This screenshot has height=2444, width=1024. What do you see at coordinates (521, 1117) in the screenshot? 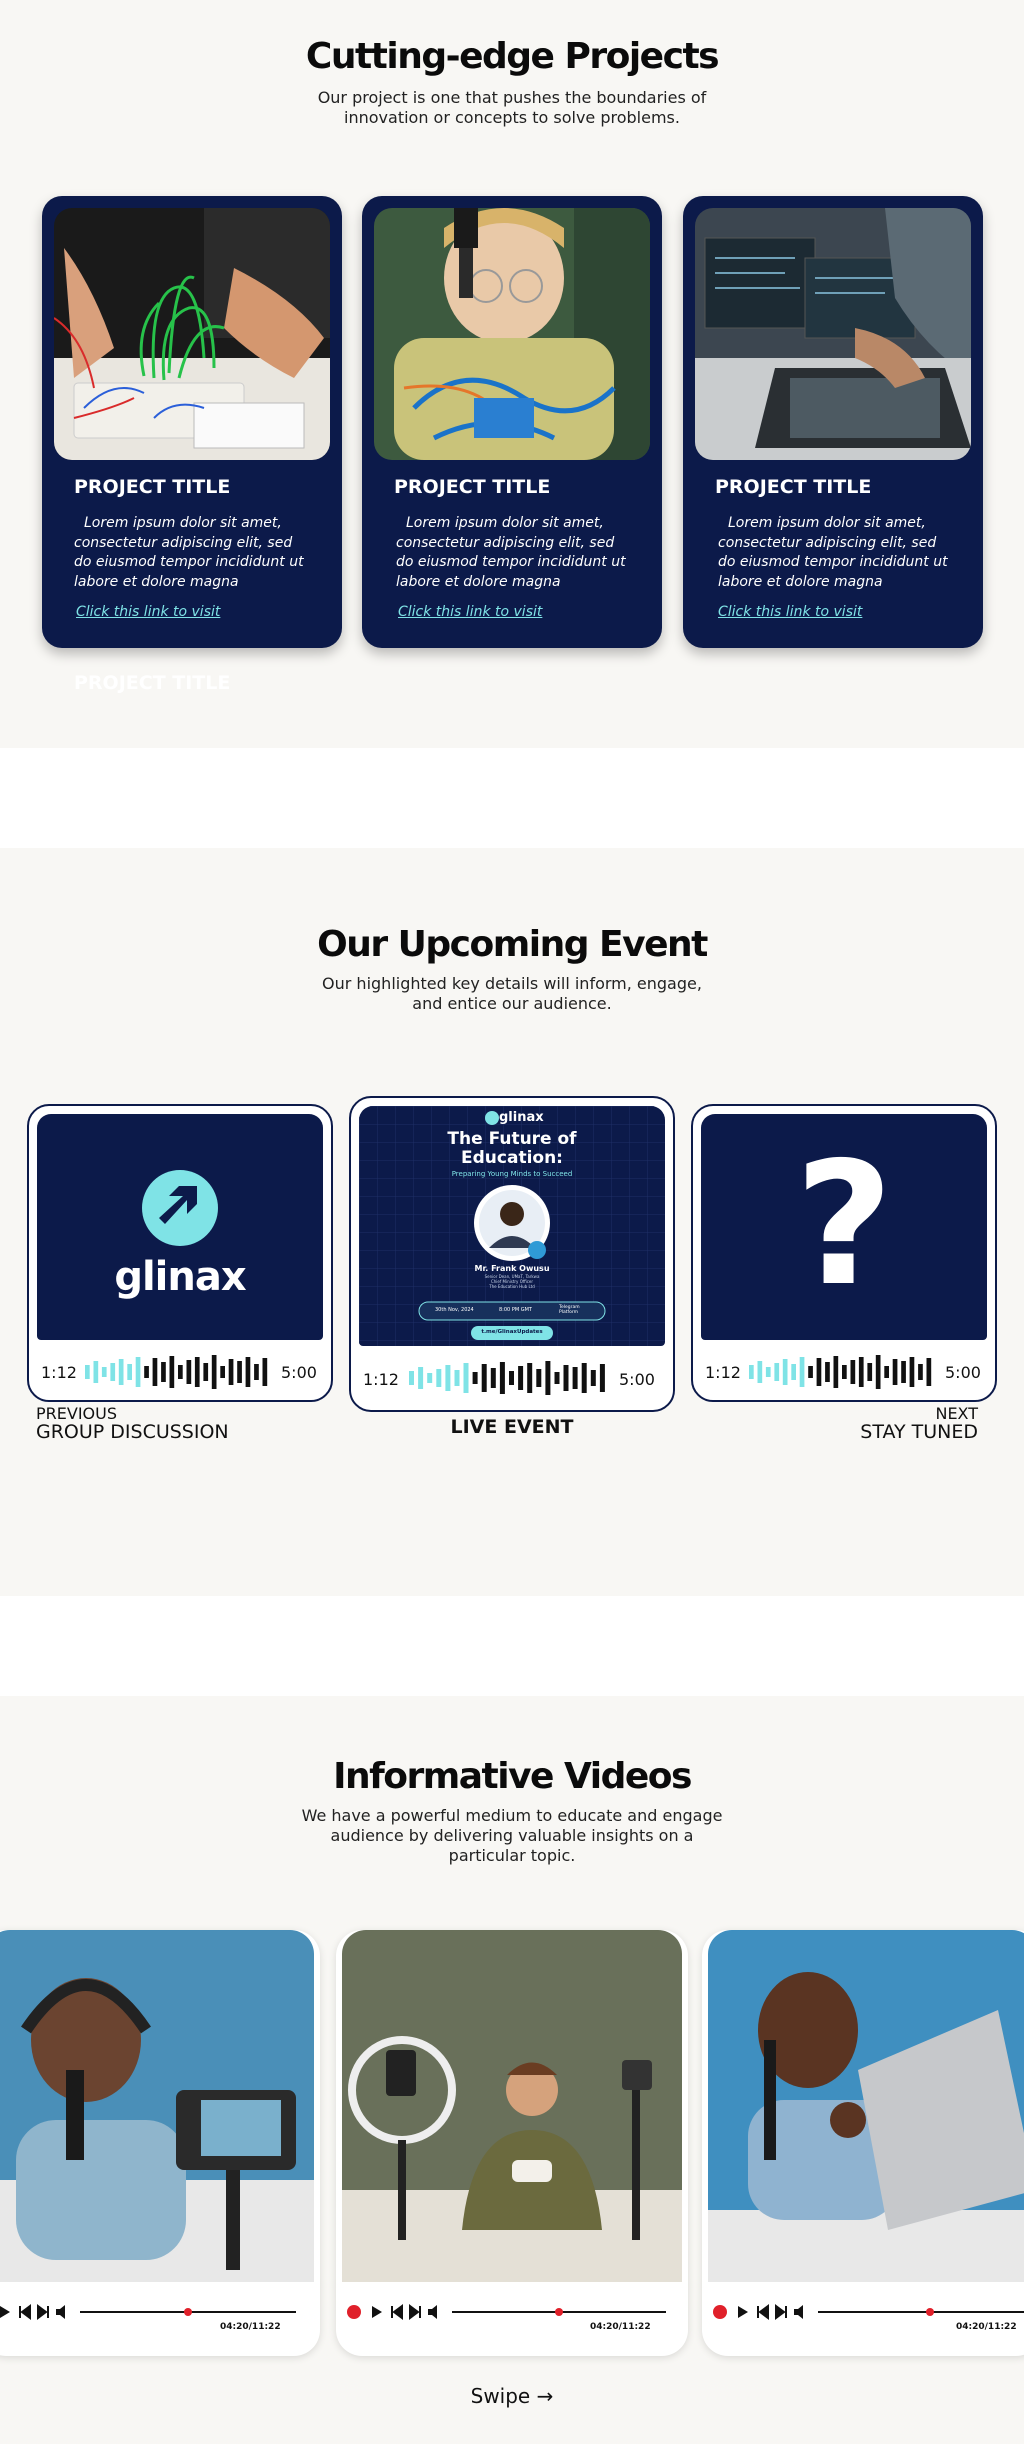
I see `flyer-brand: glinax` at bounding box center [521, 1117].